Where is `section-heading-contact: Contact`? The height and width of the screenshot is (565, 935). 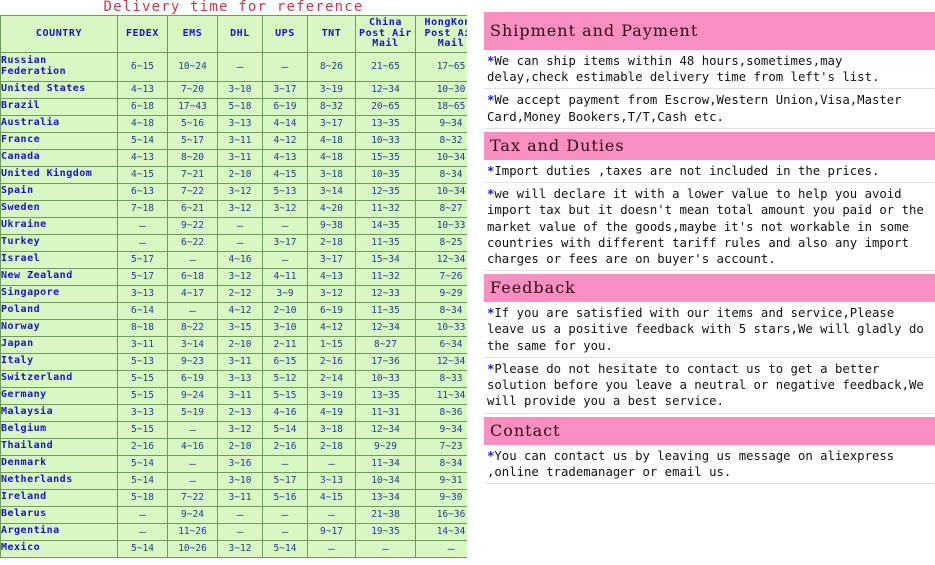 section-heading-contact: Contact is located at coordinates (709, 430).